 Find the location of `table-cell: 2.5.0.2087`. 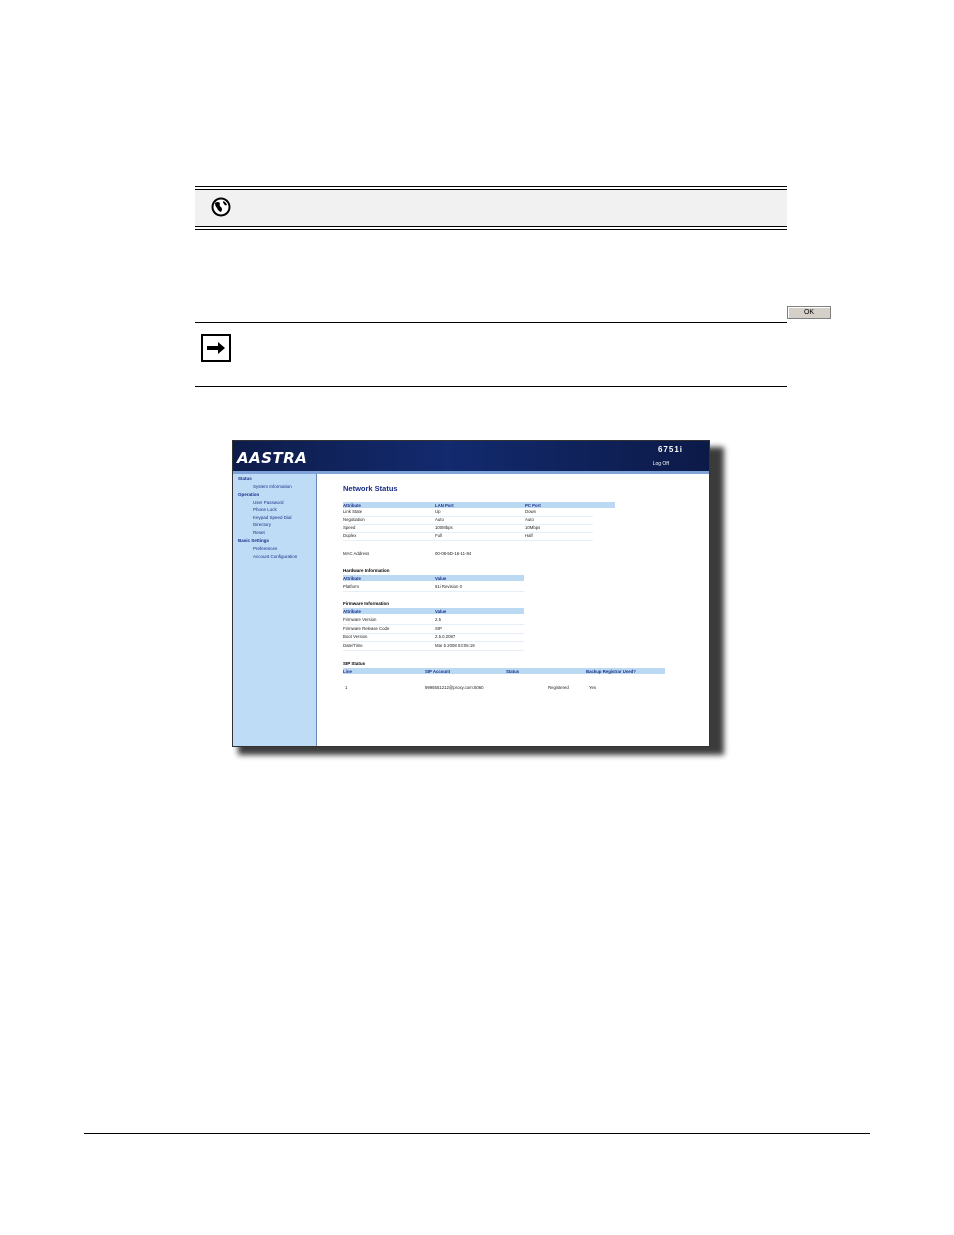

table-cell: 2.5.0.2087 is located at coordinates (445, 636).